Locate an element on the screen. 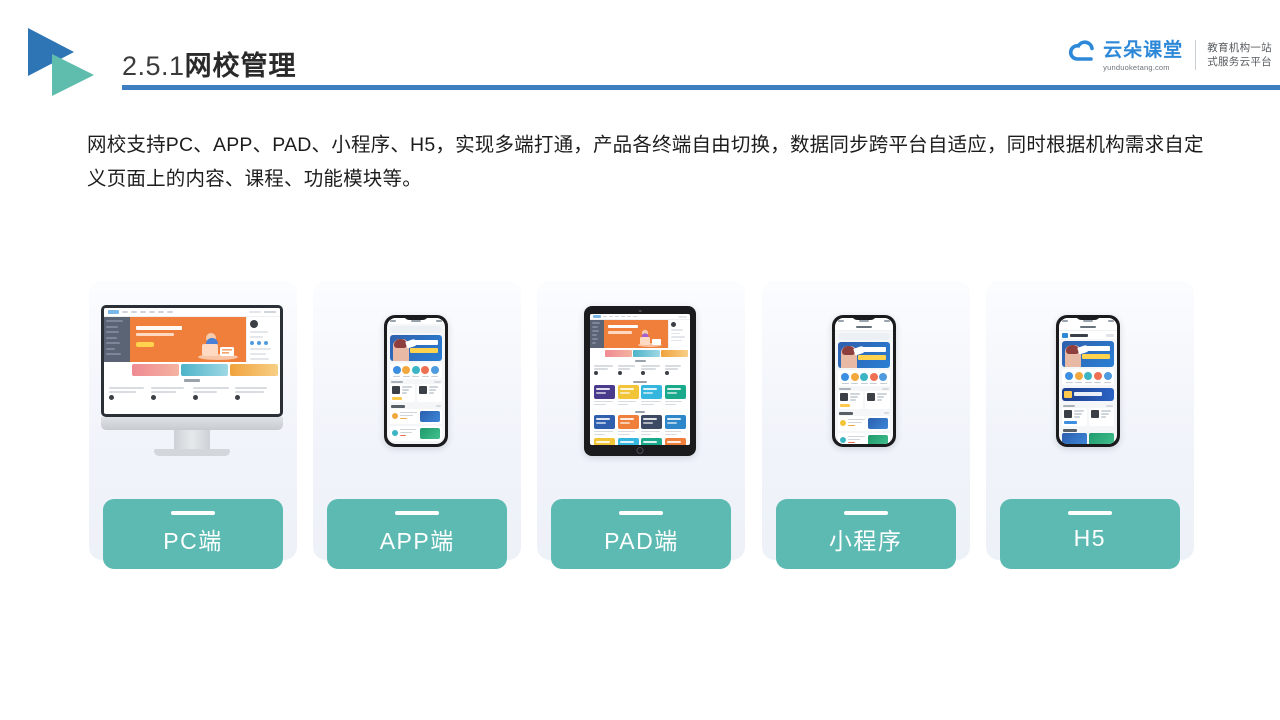 The width and height of the screenshot is (1280, 720). smartphone-mockup-miniprogram is located at coordinates (864, 381).